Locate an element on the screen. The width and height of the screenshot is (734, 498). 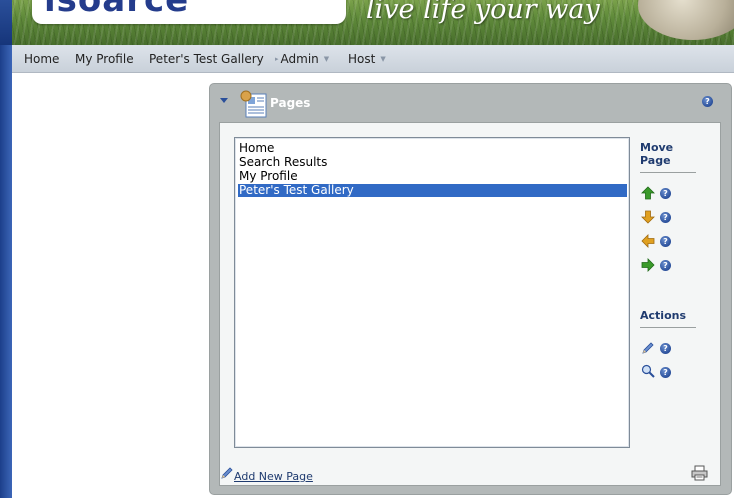
nav-arrow-icon: ▸ is located at coordinates (277, 59).